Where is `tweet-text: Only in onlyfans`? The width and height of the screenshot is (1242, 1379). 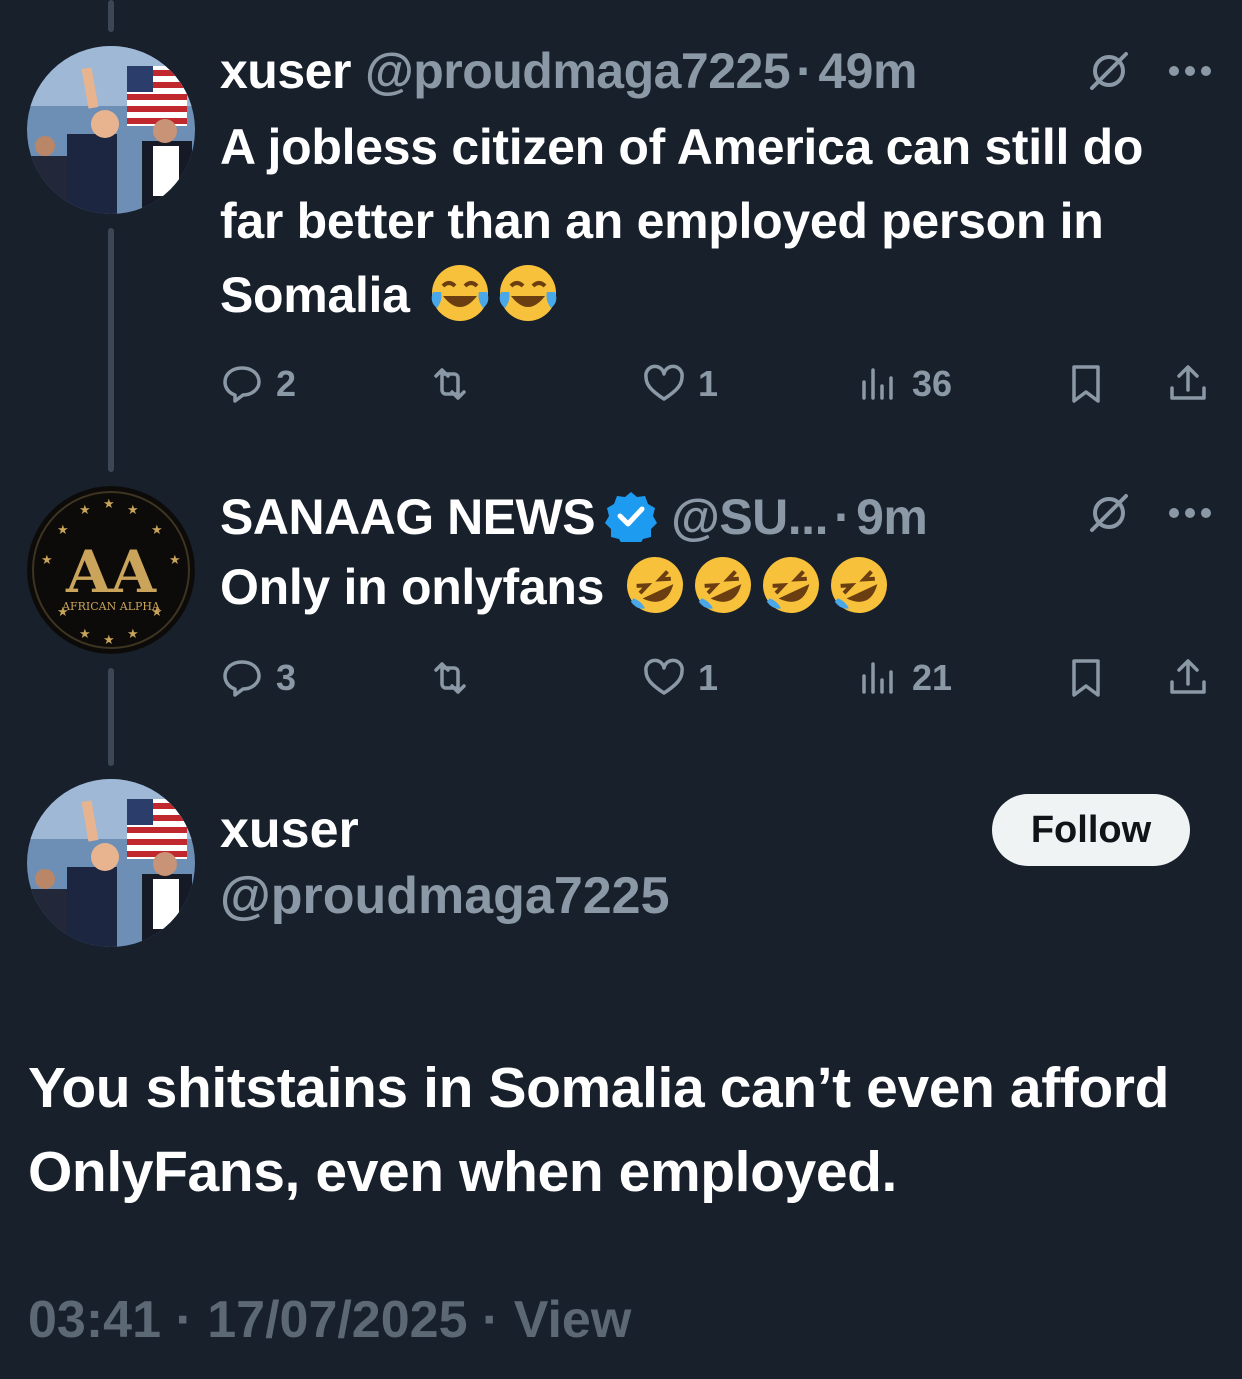 tweet-text: Only in onlyfans is located at coordinates (715, 587).